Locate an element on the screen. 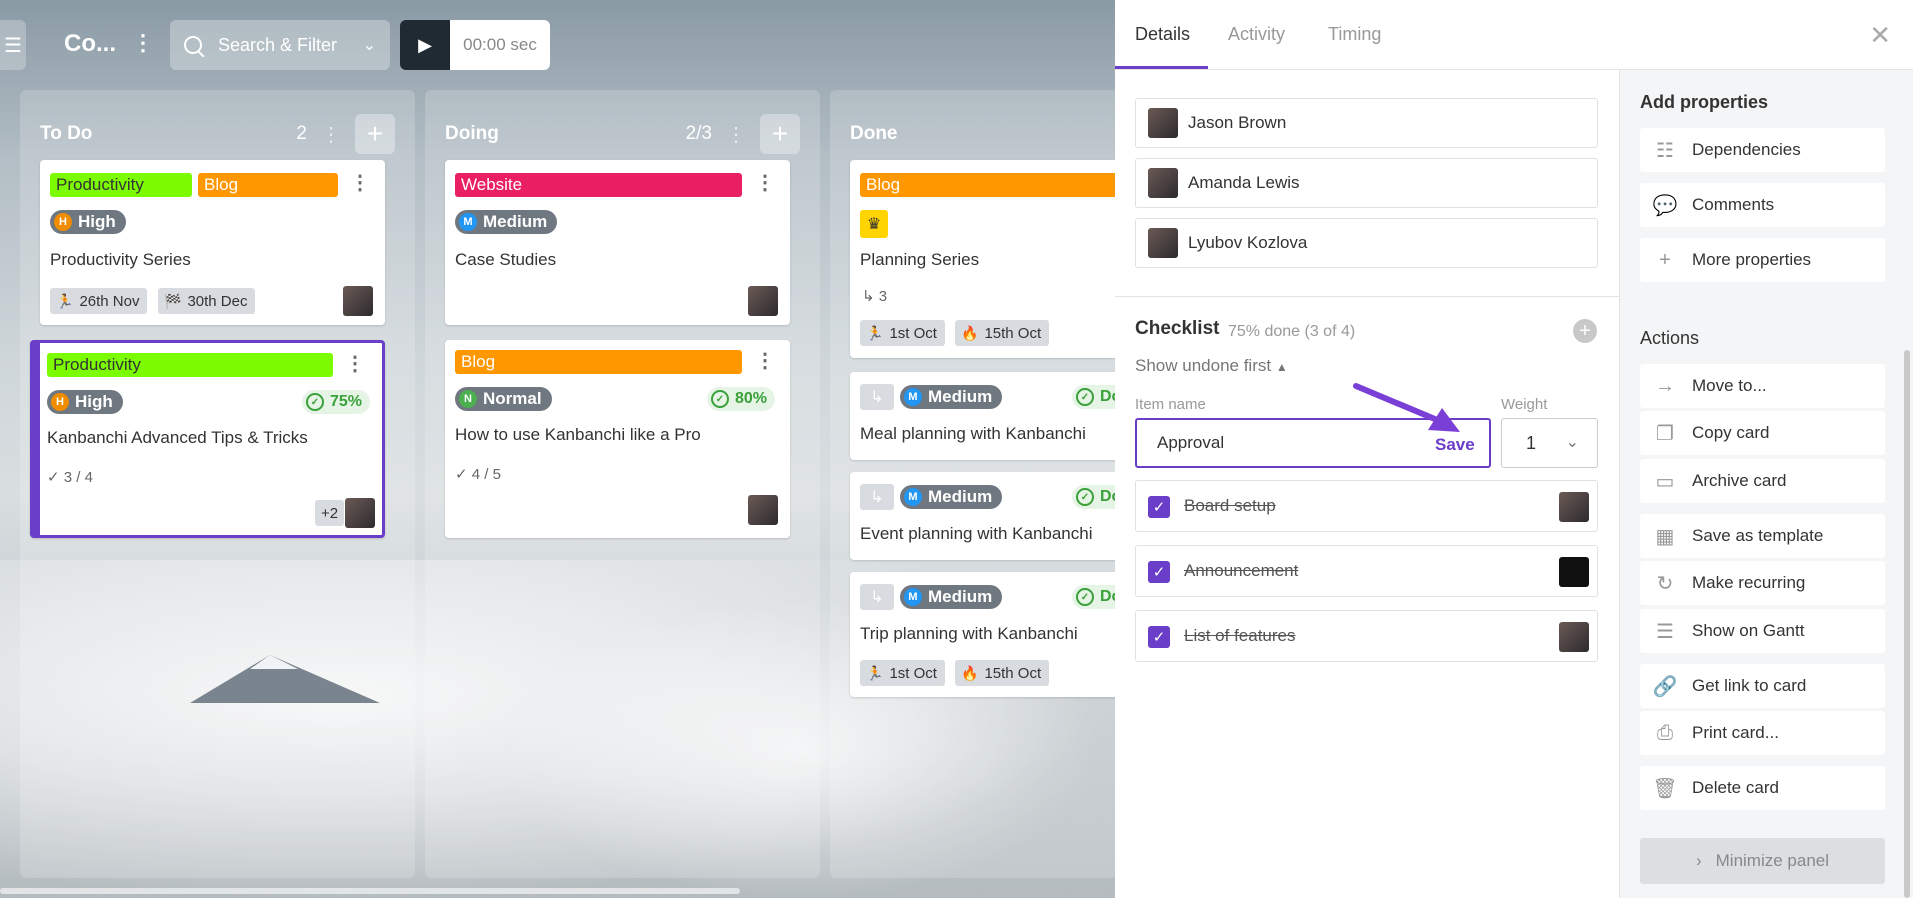 The image size is (1913, 898). column-title: Doing is located at coordinates (472, 134).